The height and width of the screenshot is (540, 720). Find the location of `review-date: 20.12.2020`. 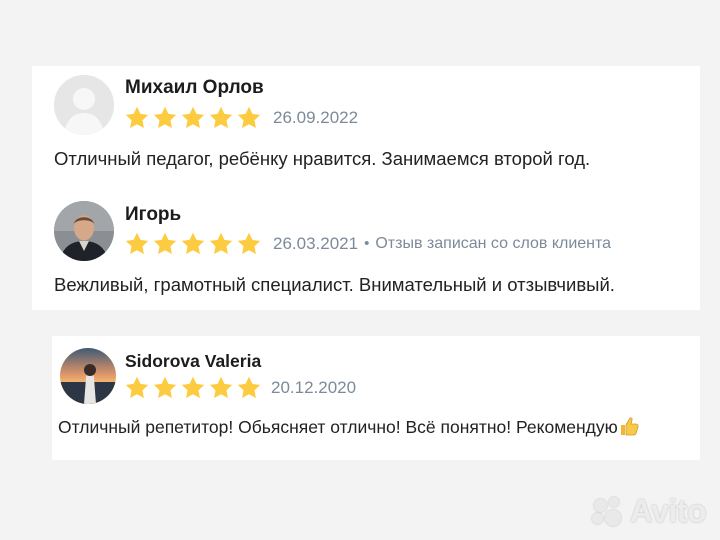

review-date: 20.12.2020 is located at coordinates (314, 387).